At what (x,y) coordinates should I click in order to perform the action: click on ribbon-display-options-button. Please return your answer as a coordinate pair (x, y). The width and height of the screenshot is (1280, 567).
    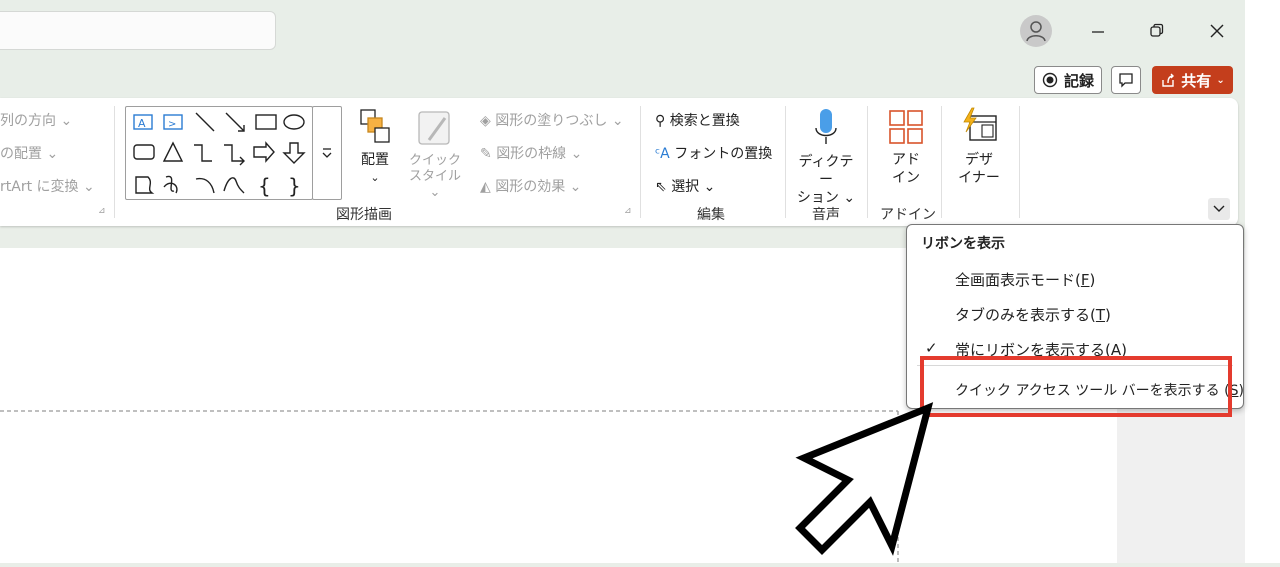
    Looking at the image, I should click on (1219, 209).